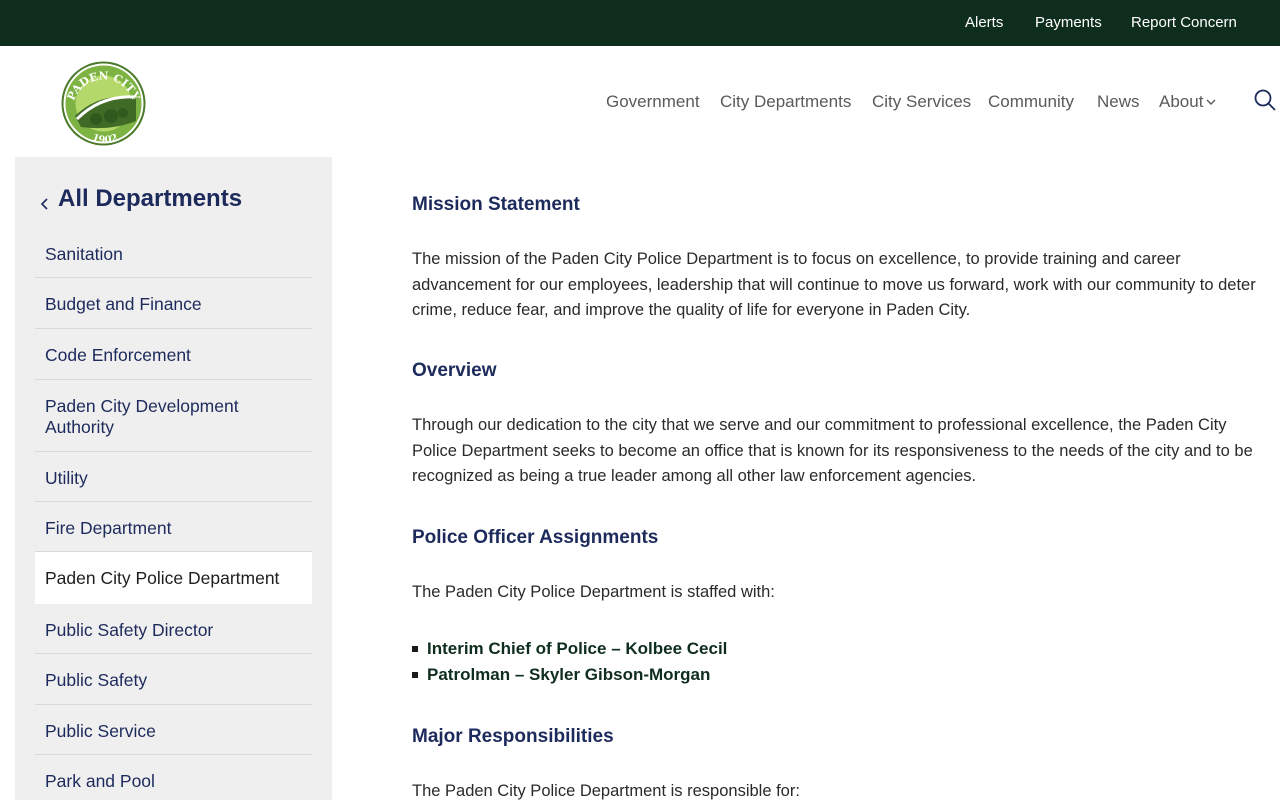  Describe the element at coordinates (653, 102) in the screenshot. I see `nav-government: Government` at that location.